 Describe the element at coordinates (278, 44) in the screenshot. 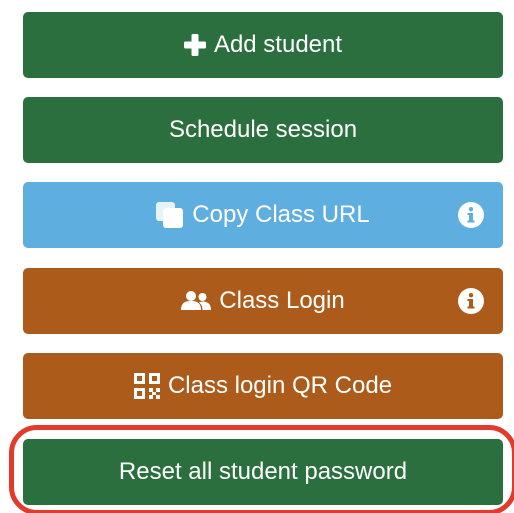

I see `add-student-label: Add student` at that location.